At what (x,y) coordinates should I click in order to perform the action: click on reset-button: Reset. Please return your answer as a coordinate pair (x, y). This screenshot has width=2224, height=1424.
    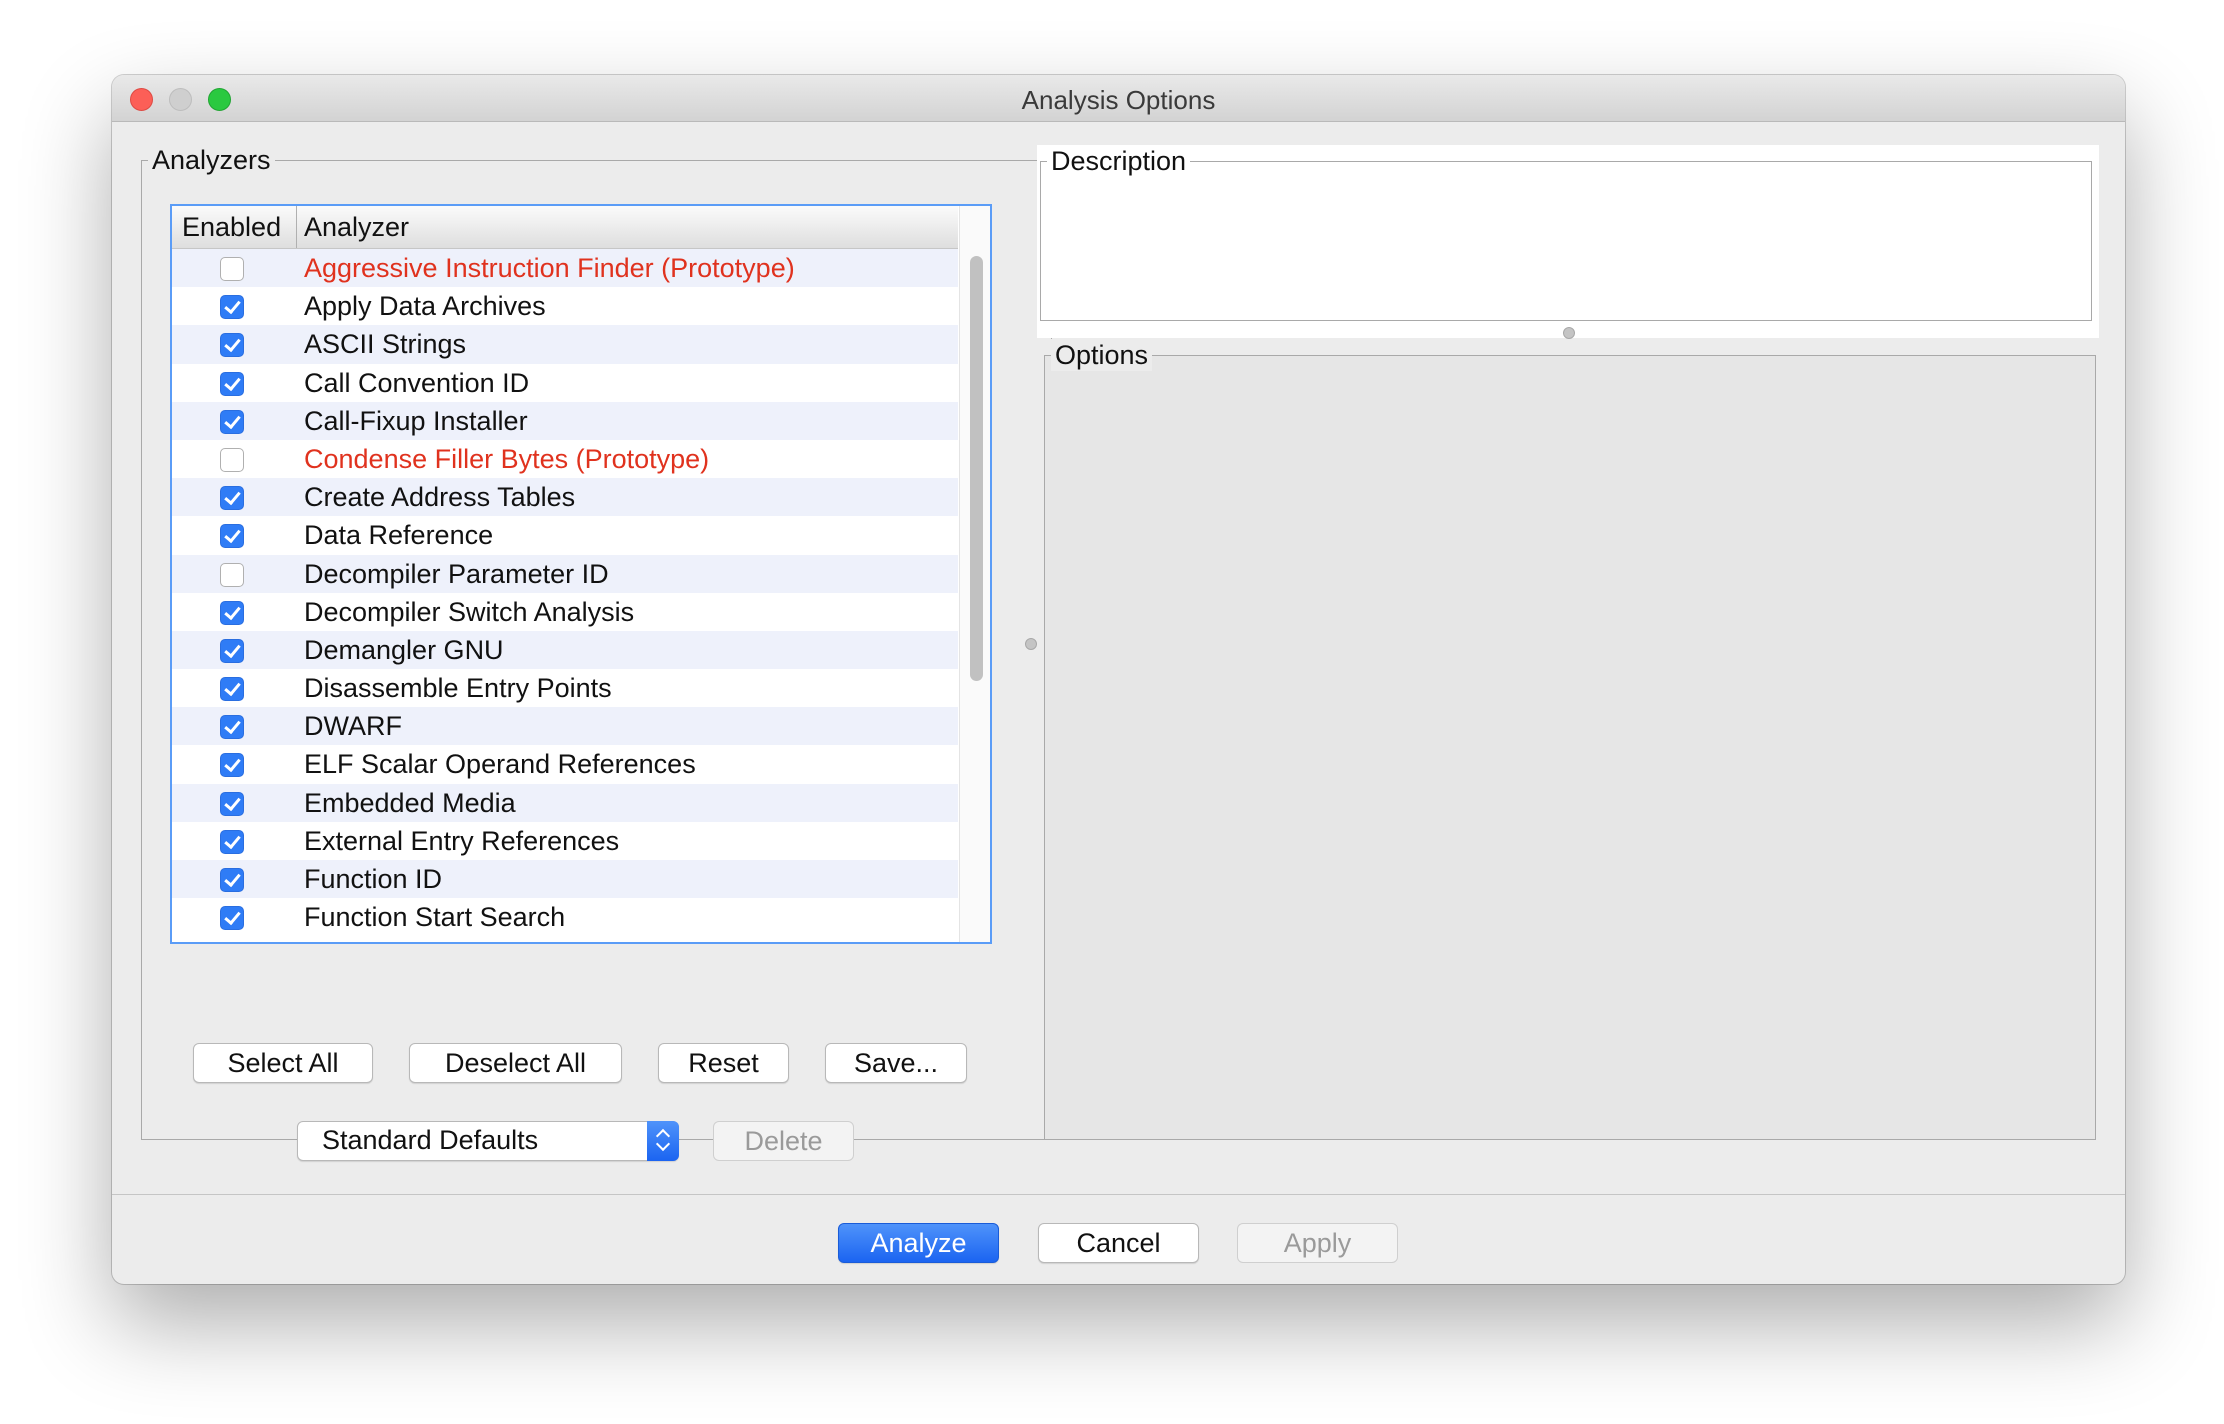
    Looking at the image, I should click on (723, 1063).